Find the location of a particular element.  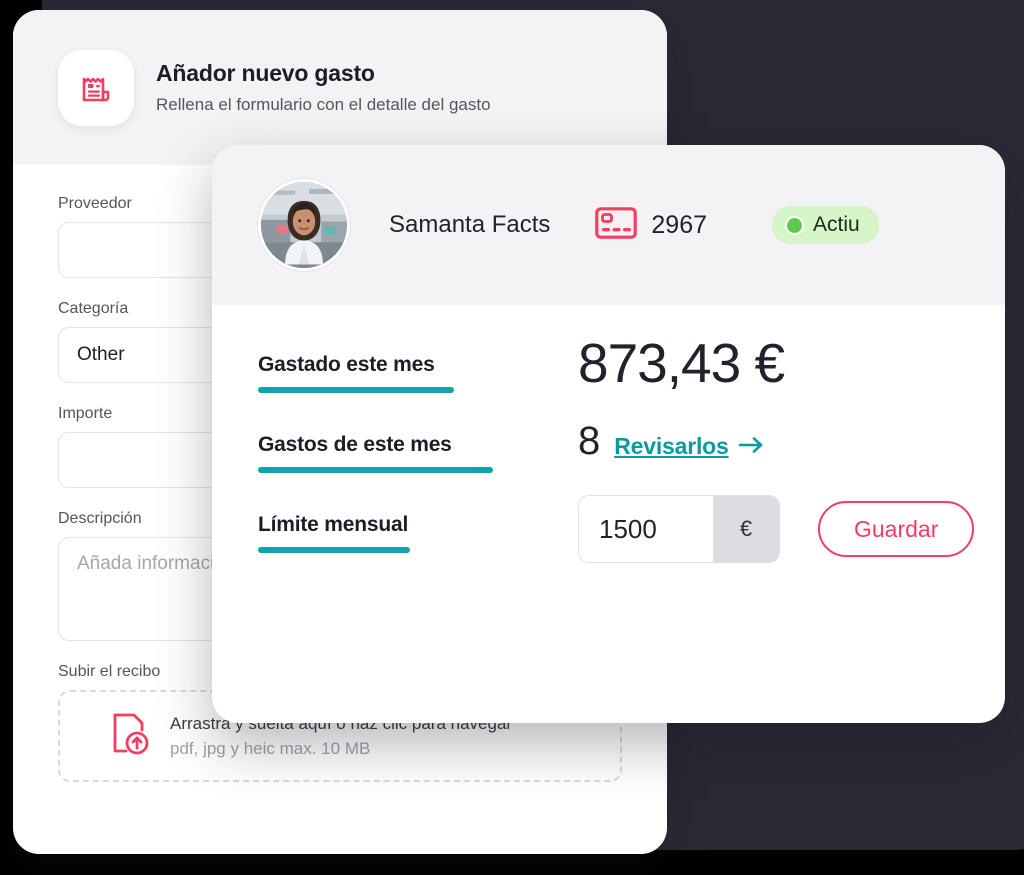

limit-controls: 1500 € Guardar is located at coordinates (776, 529).